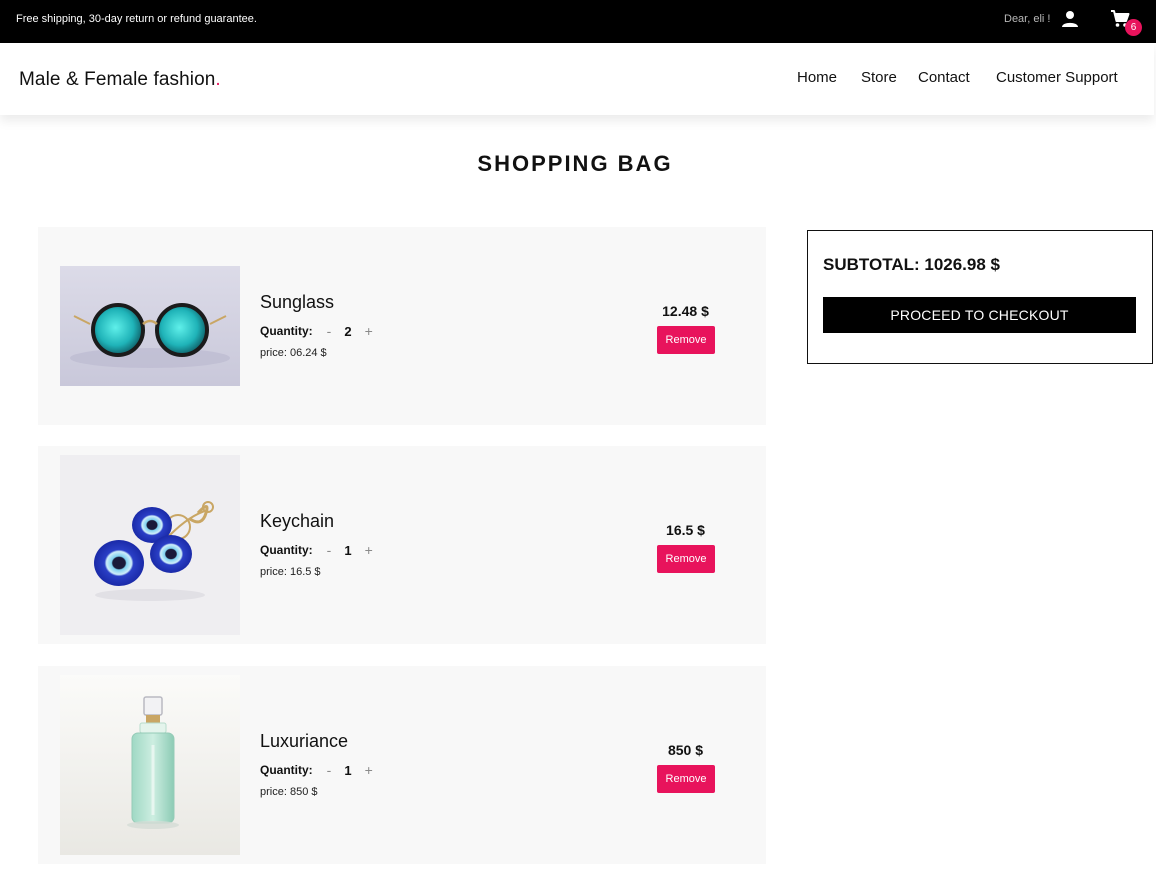 This screenshot has width=1156, height=891. Describe the element at coordinates (817, 77) in the screenshot. I see `nav-link-home: Home` at that location.